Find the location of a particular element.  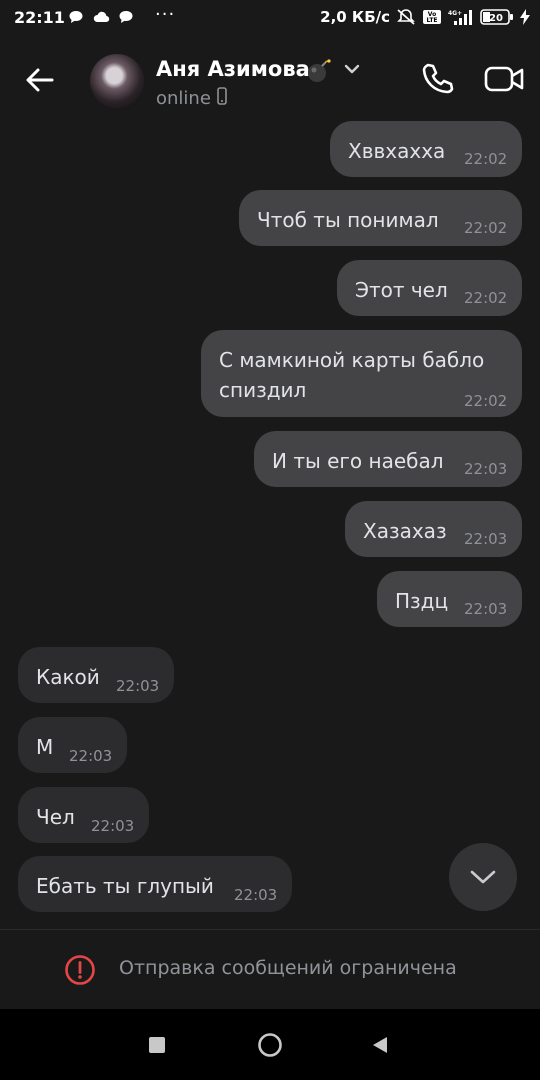

mute-icon is located at coordinates (406, 17).